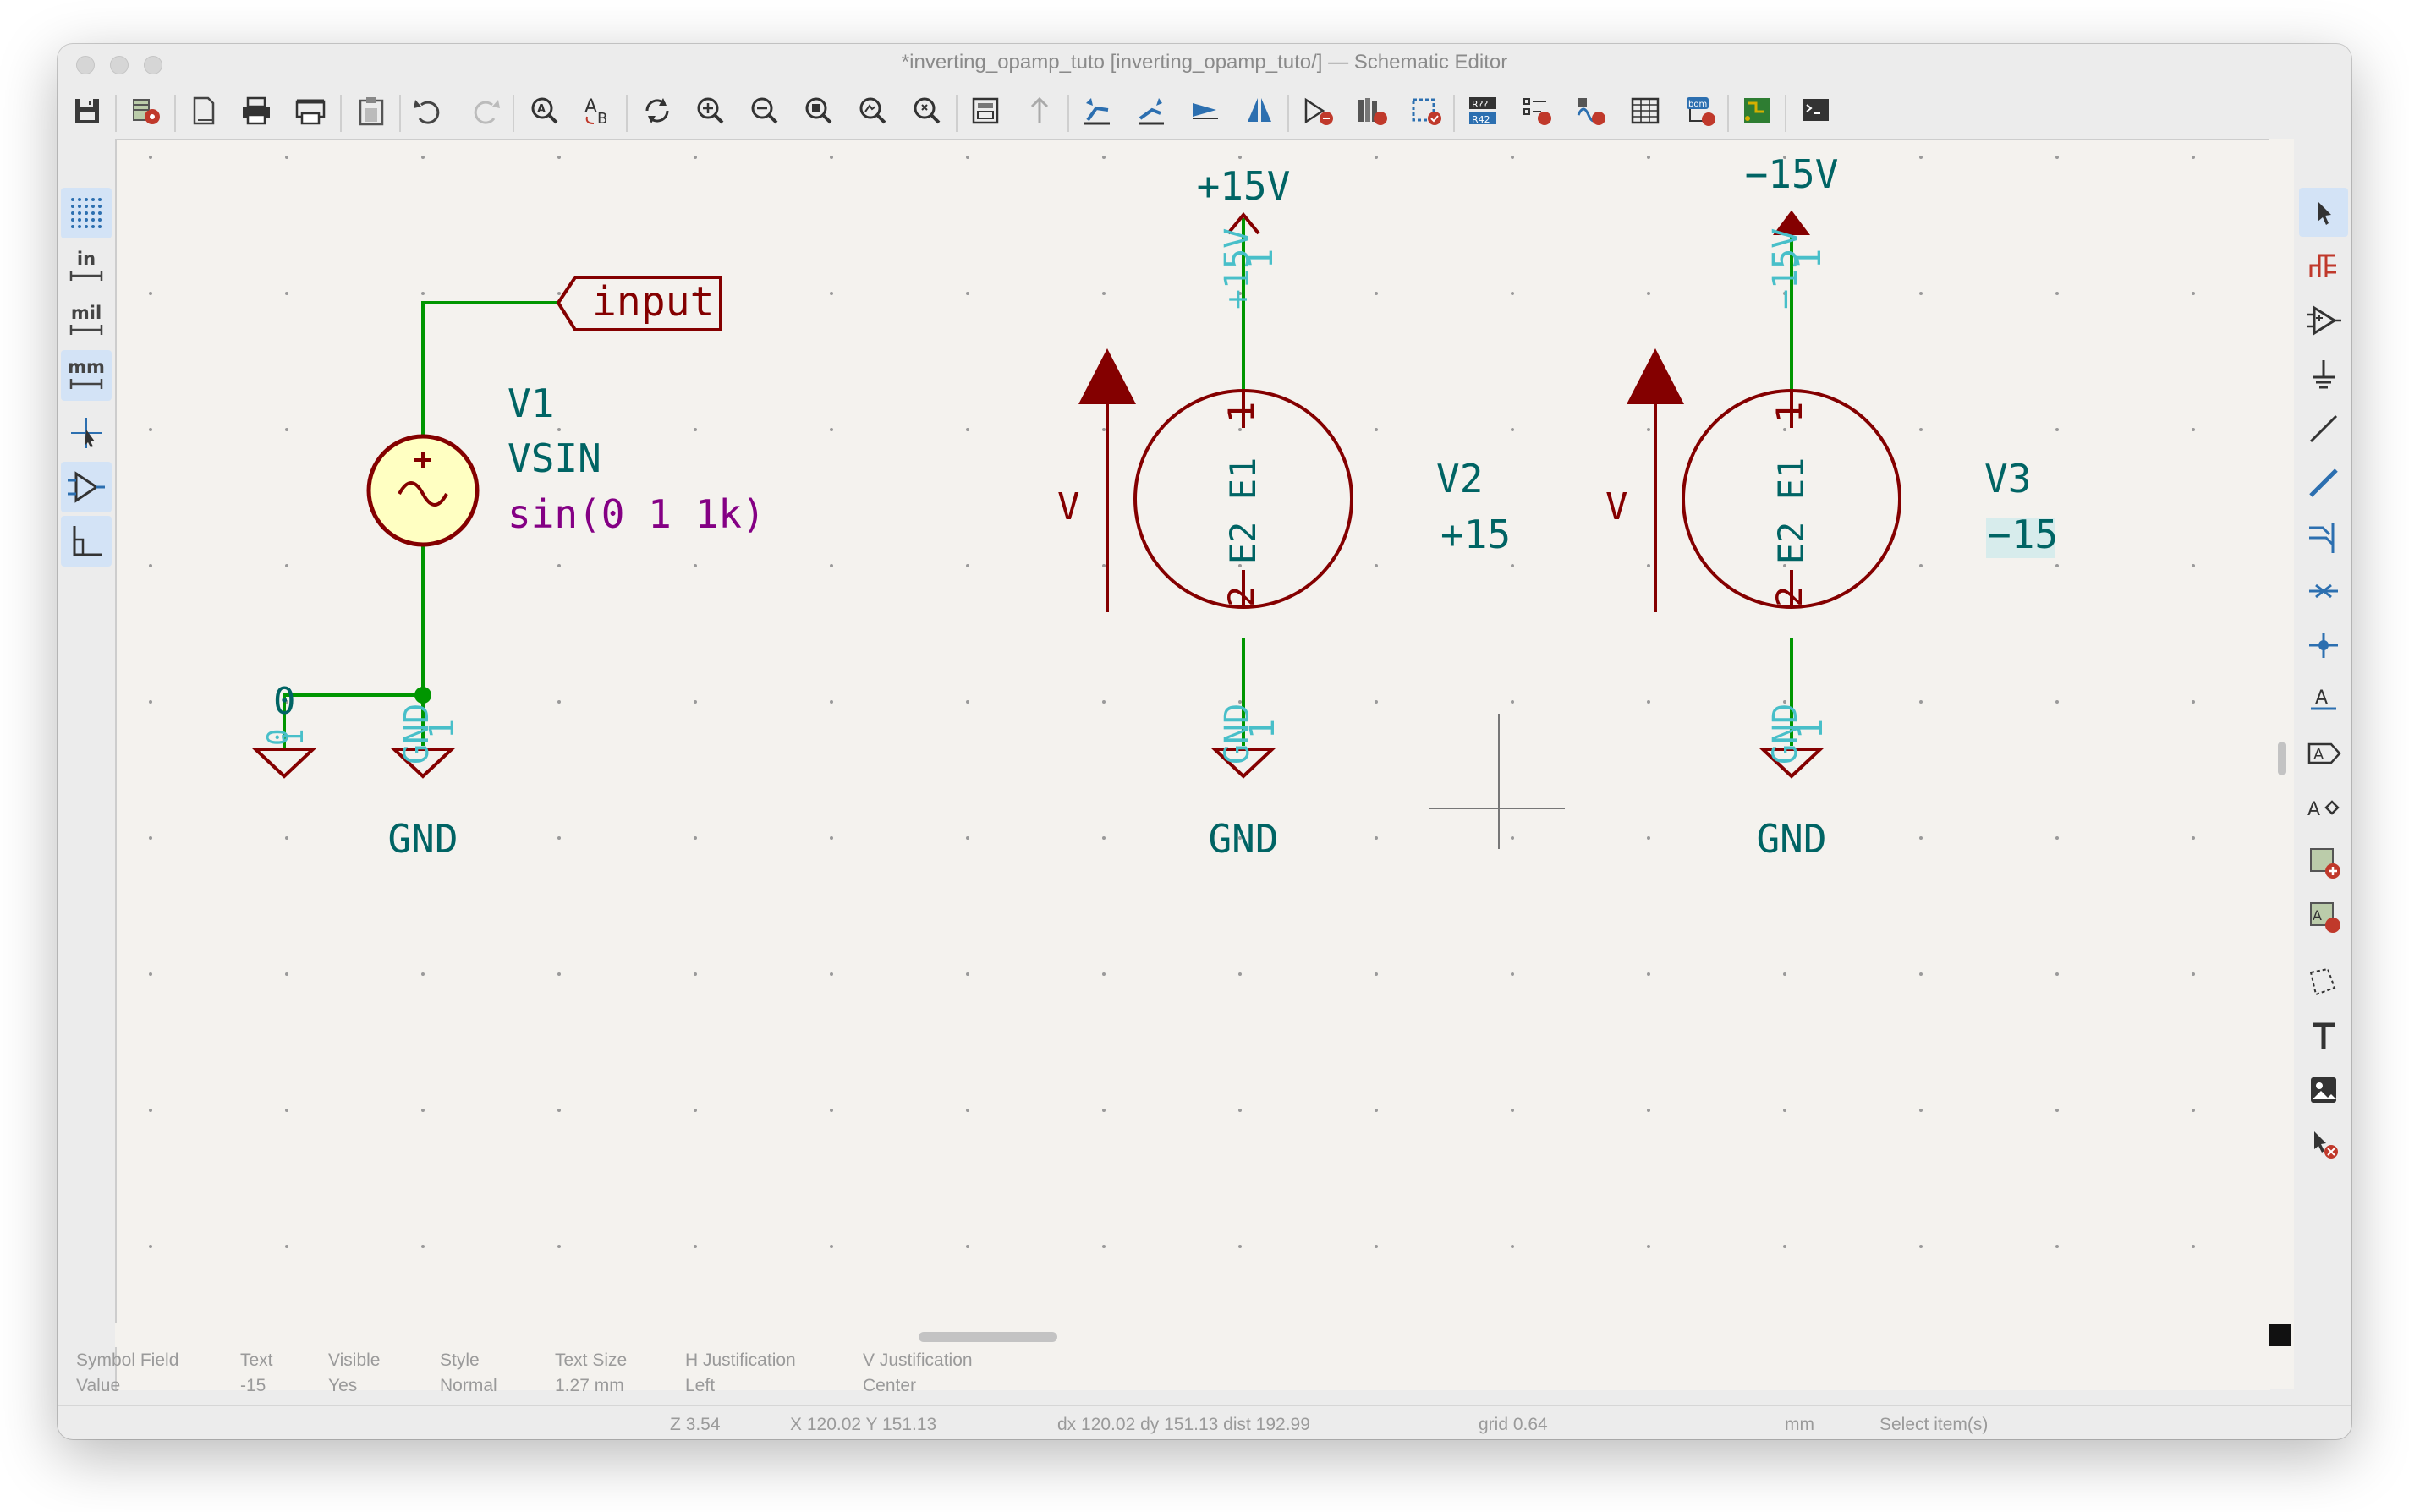  Describe the element at coordinates (554, 458) in the screenshot. I see `v1-value: VSIN` at that location.